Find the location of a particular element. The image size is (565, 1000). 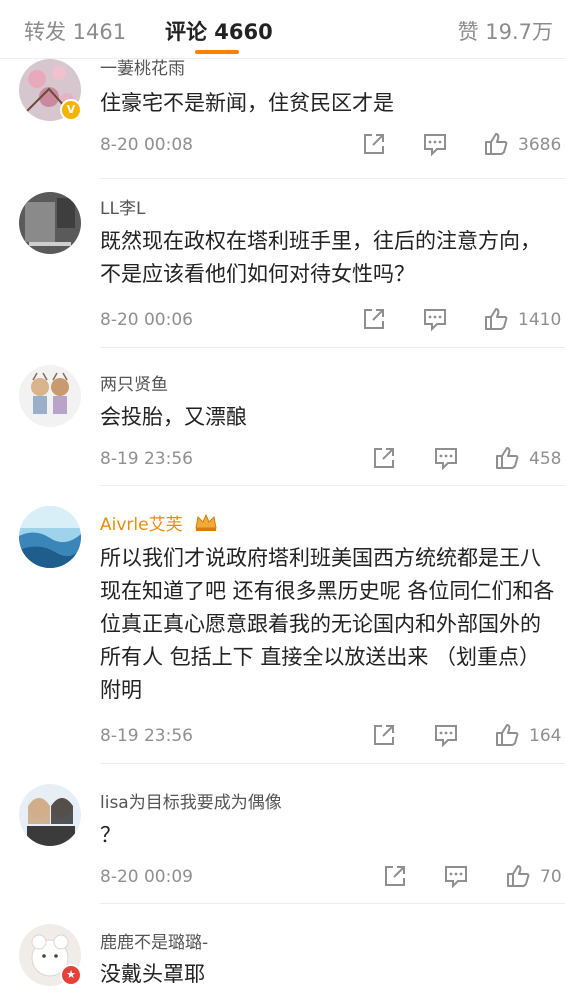

crown-icon is located at coordinates (206, 522).